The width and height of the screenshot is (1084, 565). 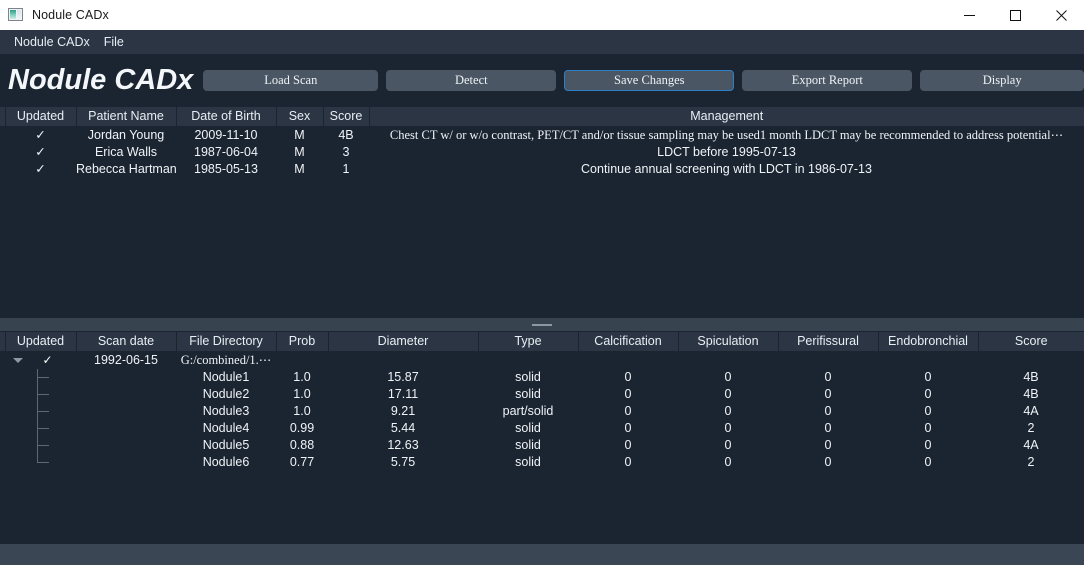 I want to click on cell-diameter: 9.21, so click(x=403, y=411).